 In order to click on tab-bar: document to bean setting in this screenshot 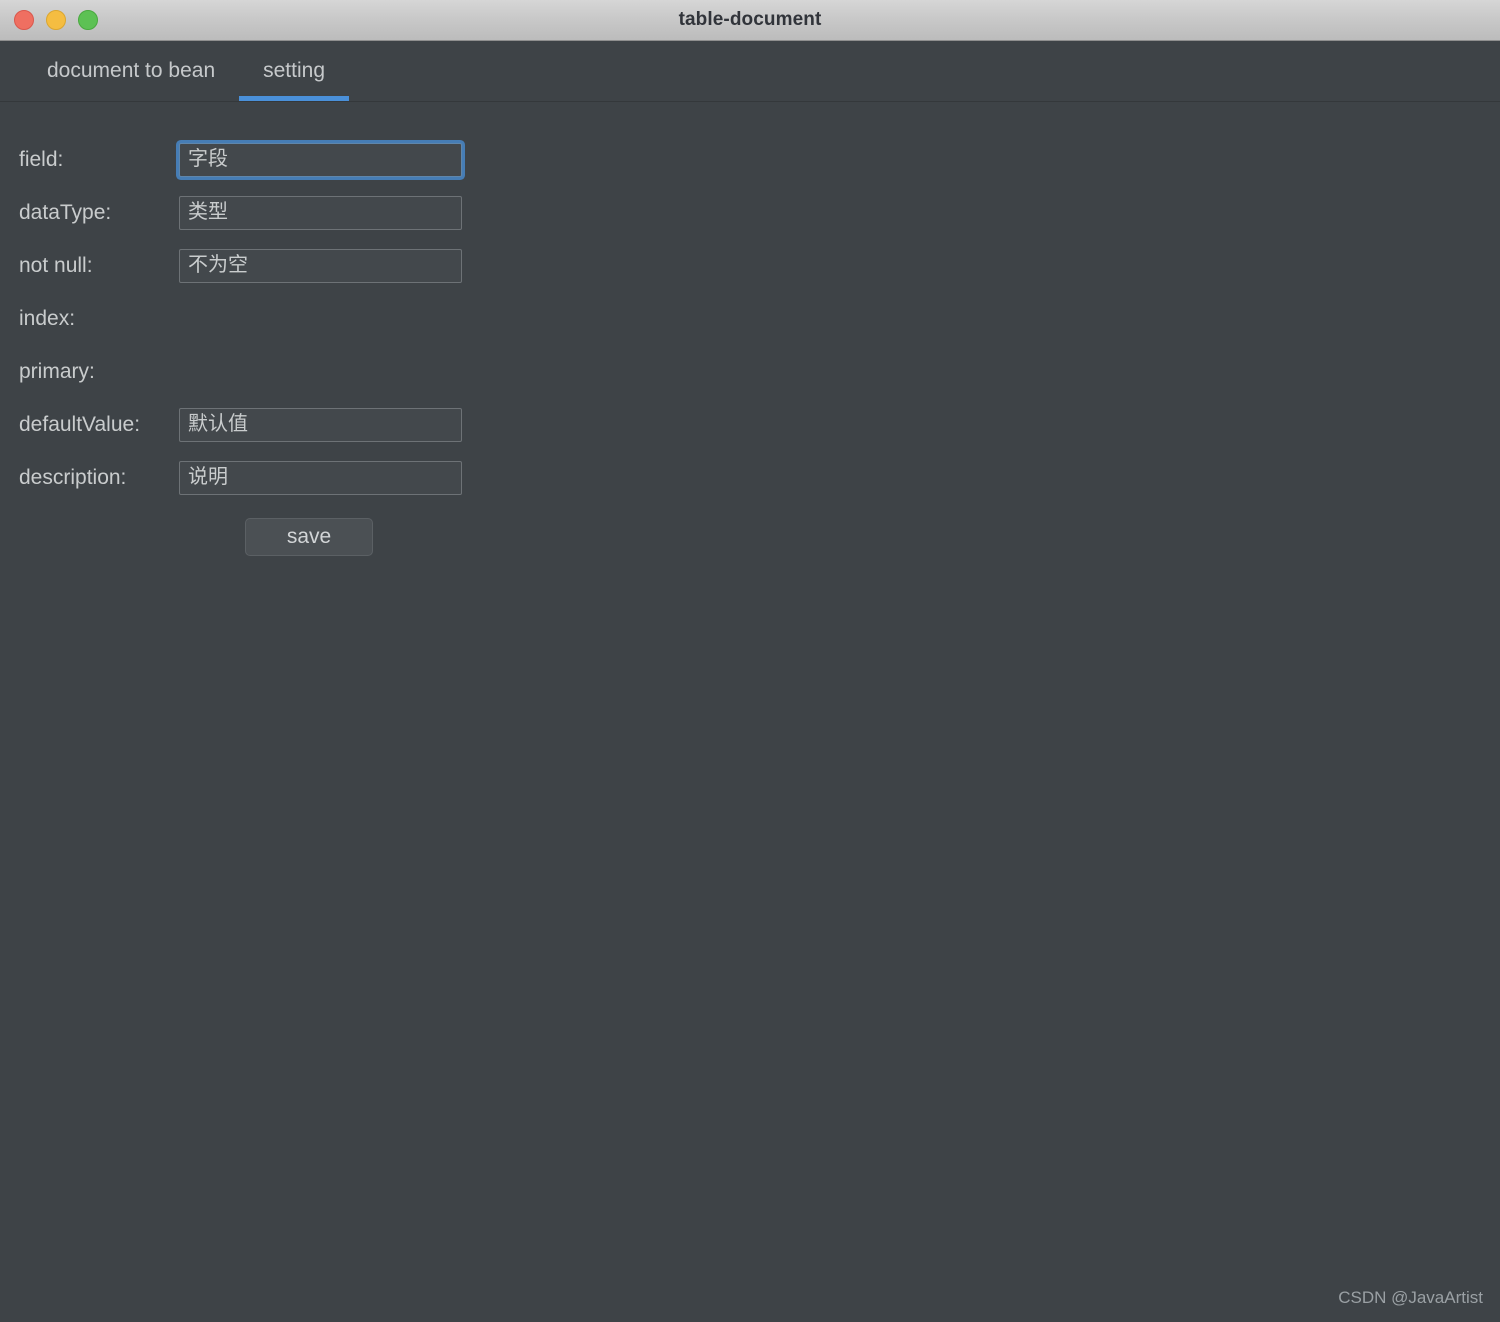, I will do `click(750, 71)`.